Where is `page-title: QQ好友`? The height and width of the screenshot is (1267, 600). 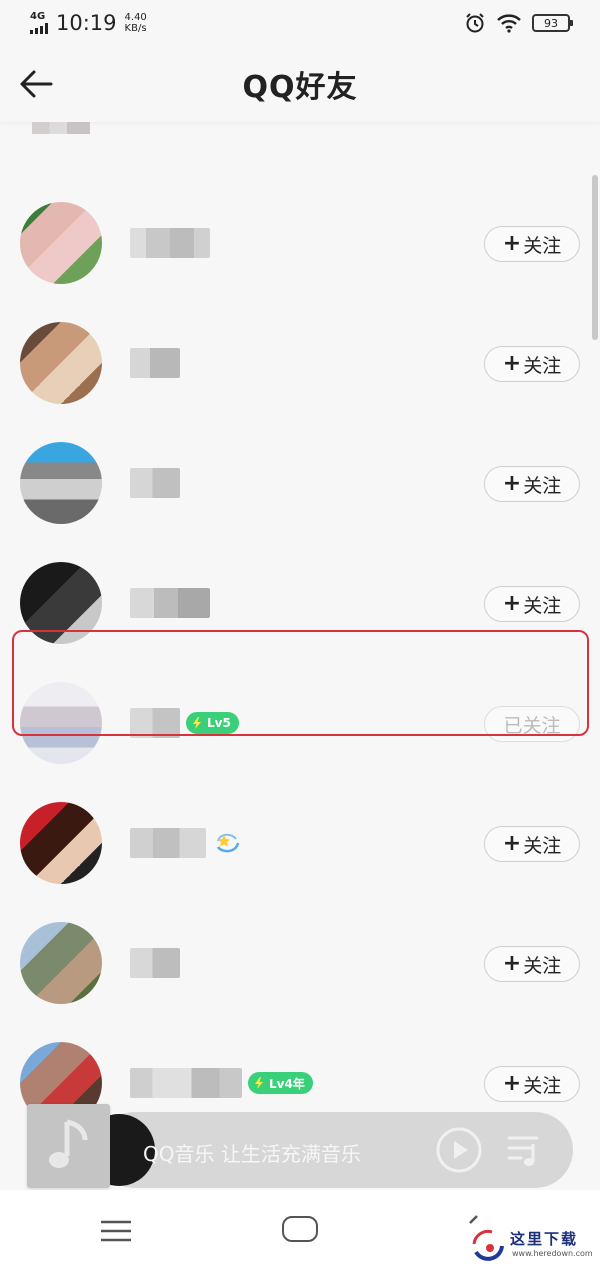
page-title: QQ好友 is located at coordinates (300, 87).